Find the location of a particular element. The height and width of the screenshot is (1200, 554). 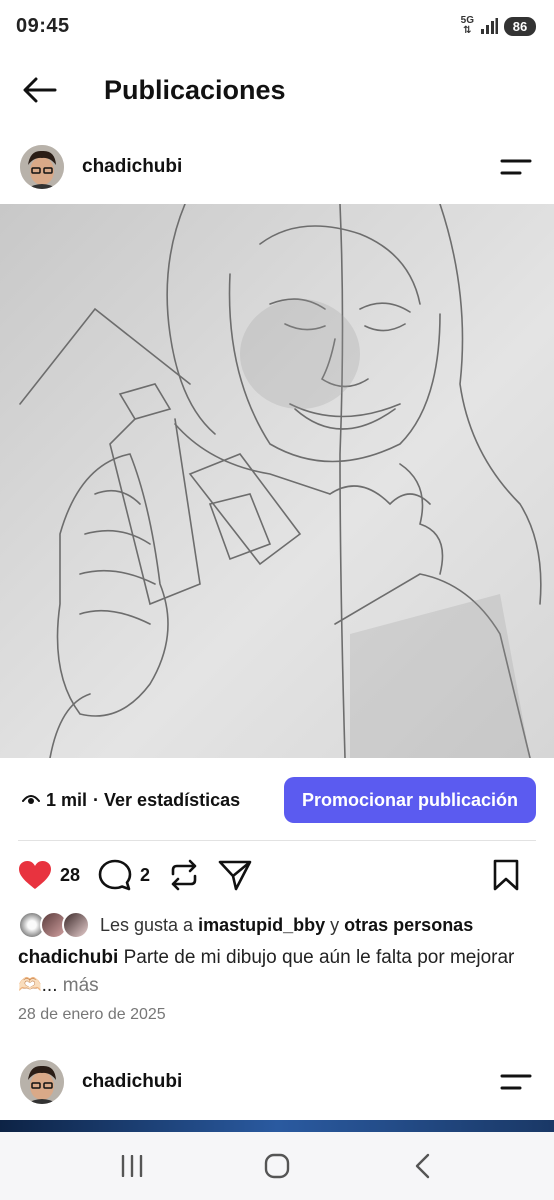

system-nav-bar is located at coordinates (277, 1166).